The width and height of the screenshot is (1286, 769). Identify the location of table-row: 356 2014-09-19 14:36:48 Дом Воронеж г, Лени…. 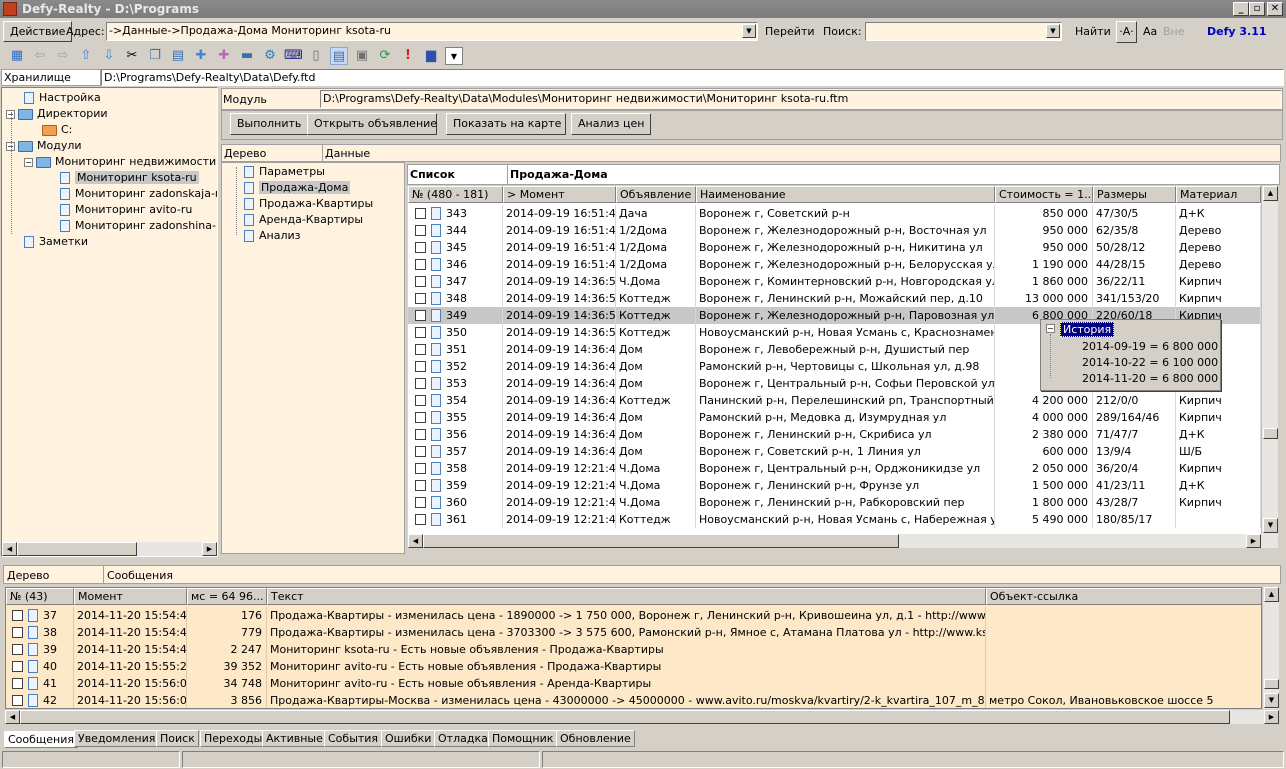
(834, 434).